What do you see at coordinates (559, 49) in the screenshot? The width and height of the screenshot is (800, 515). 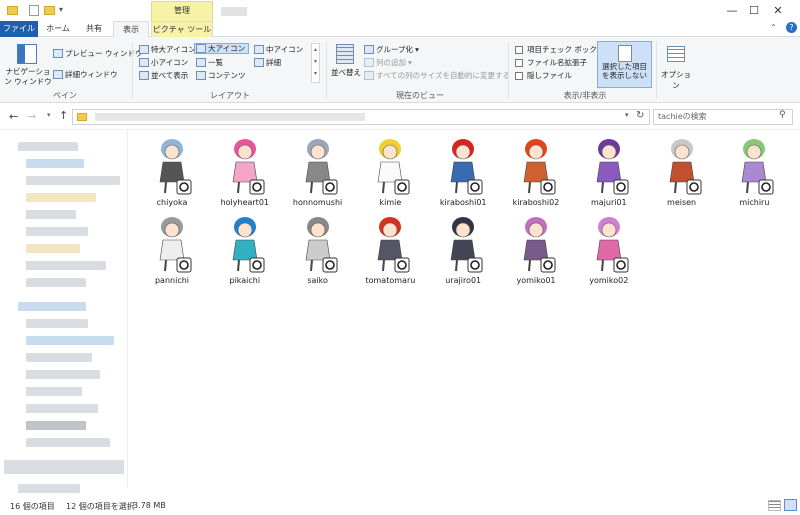 I see `item-checkboxes-toggle: 項目チェック ボックス` at bounding box center [559, 49].